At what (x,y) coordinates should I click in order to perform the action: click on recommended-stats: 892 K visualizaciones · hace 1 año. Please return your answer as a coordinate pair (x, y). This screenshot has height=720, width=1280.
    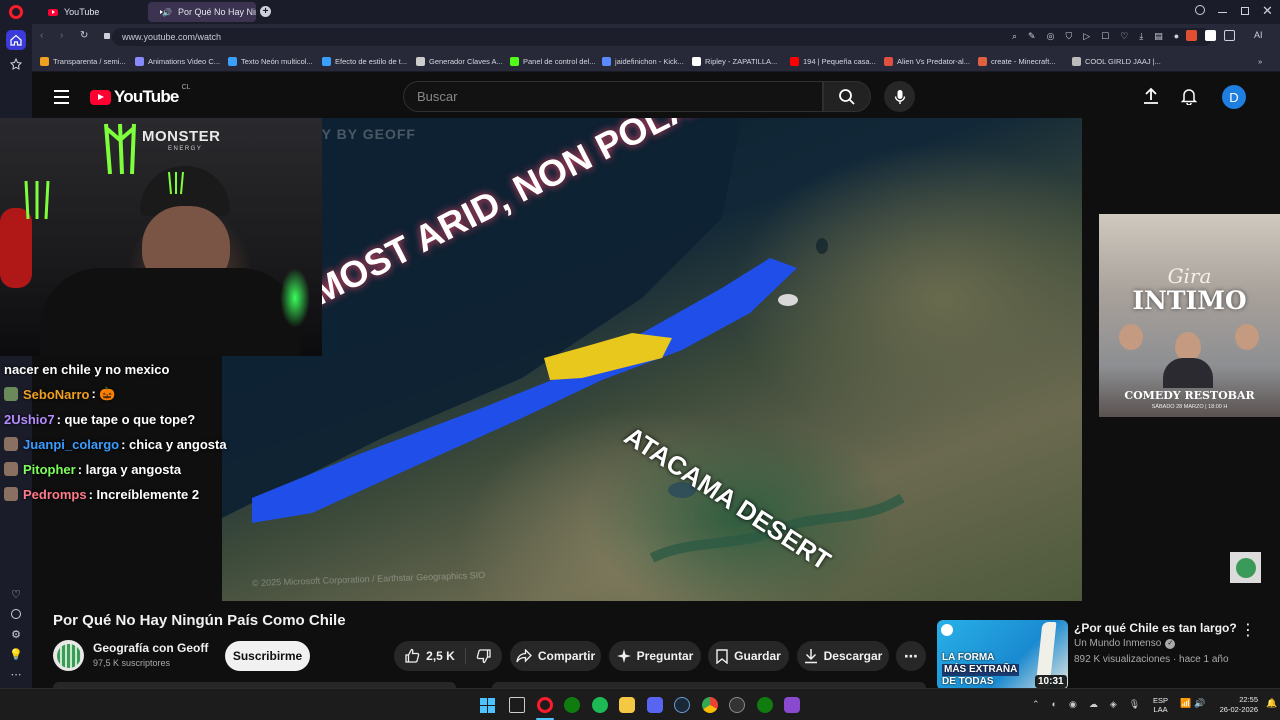
    Looking at the image, I should click on (1151, 659).